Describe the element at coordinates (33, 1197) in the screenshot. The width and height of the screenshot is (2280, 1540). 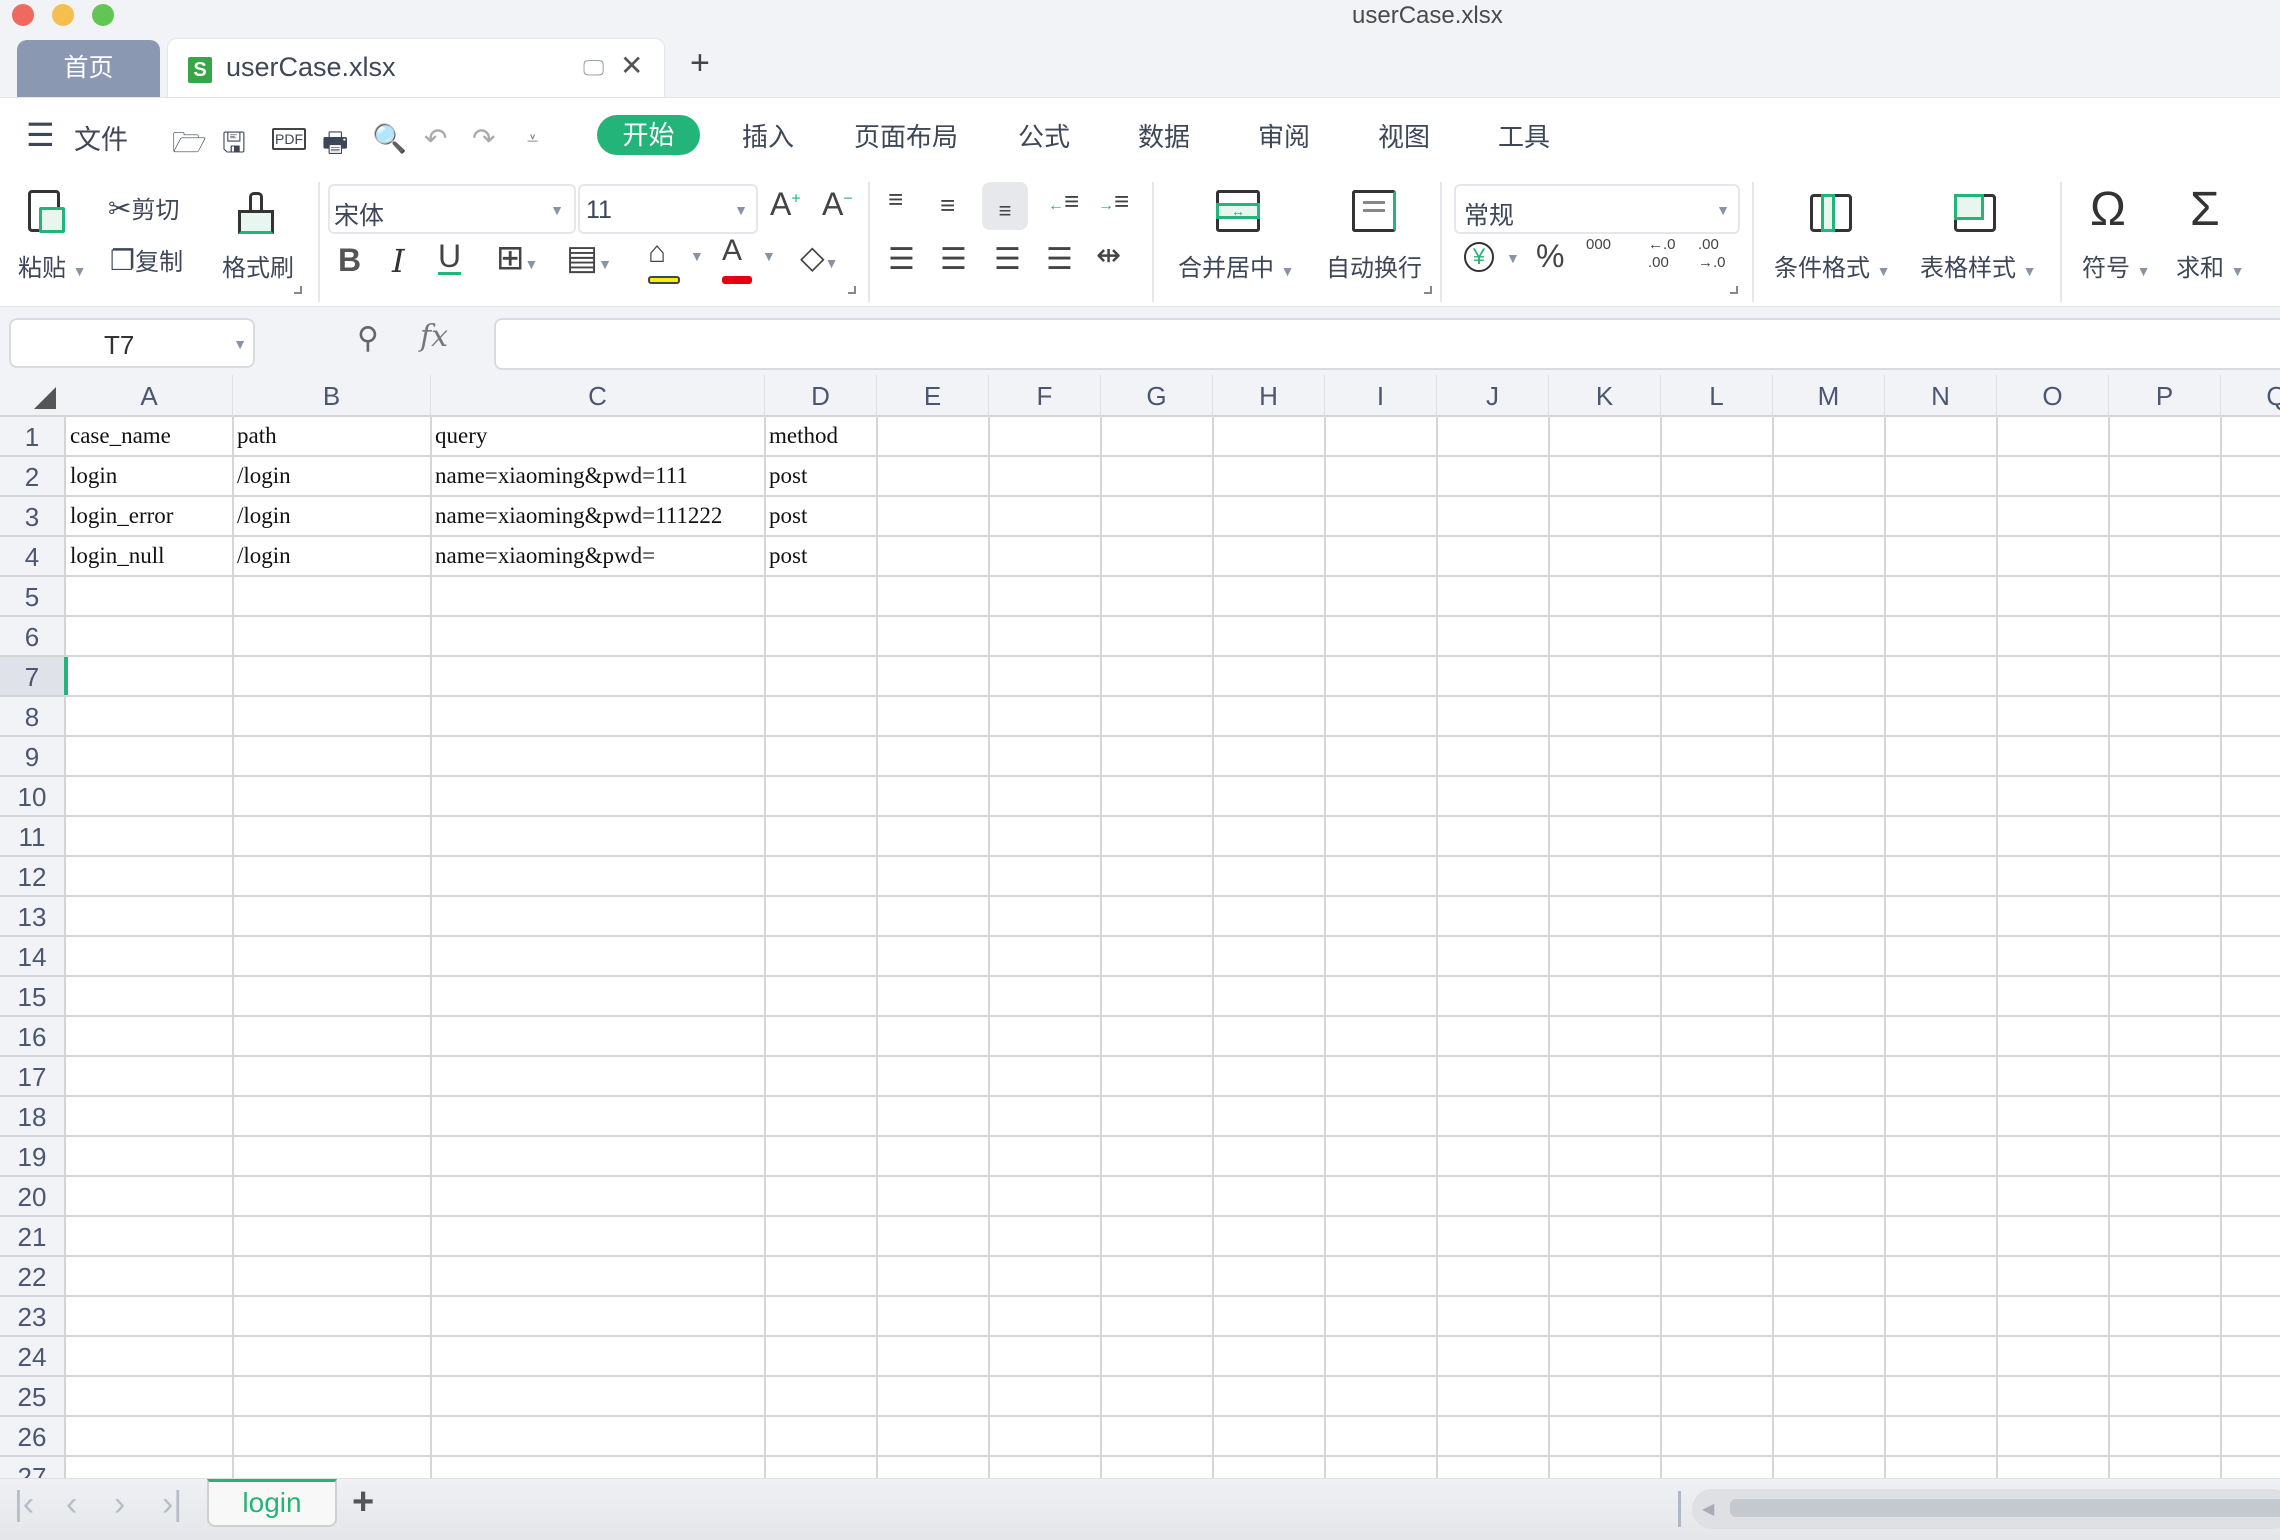
I see `row-header-20: 20` at that location.